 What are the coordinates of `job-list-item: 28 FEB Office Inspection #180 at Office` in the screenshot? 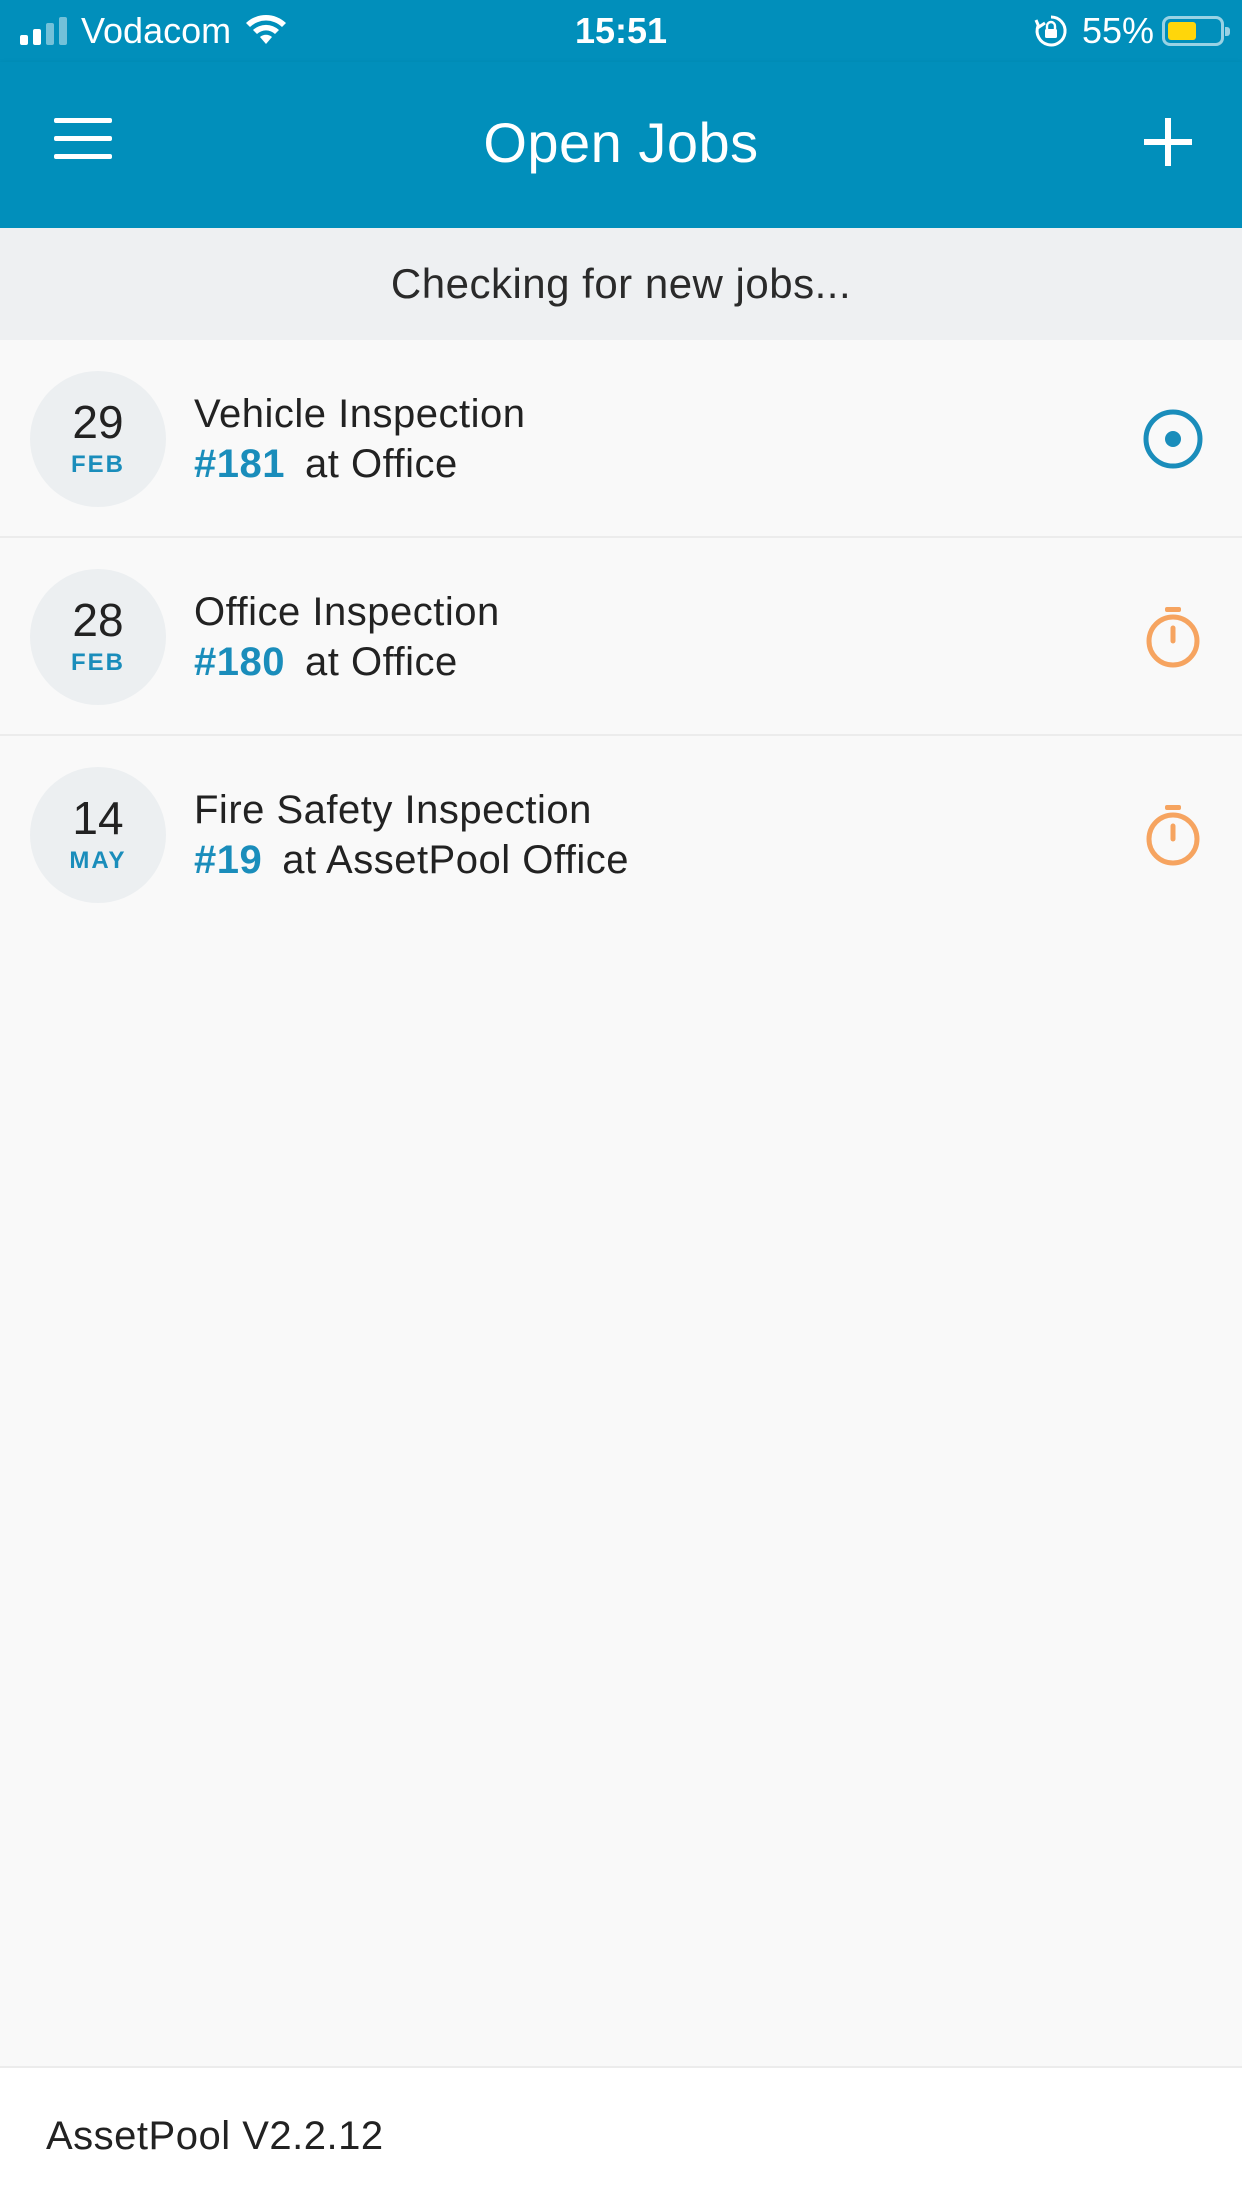 It's located at (621, 637).